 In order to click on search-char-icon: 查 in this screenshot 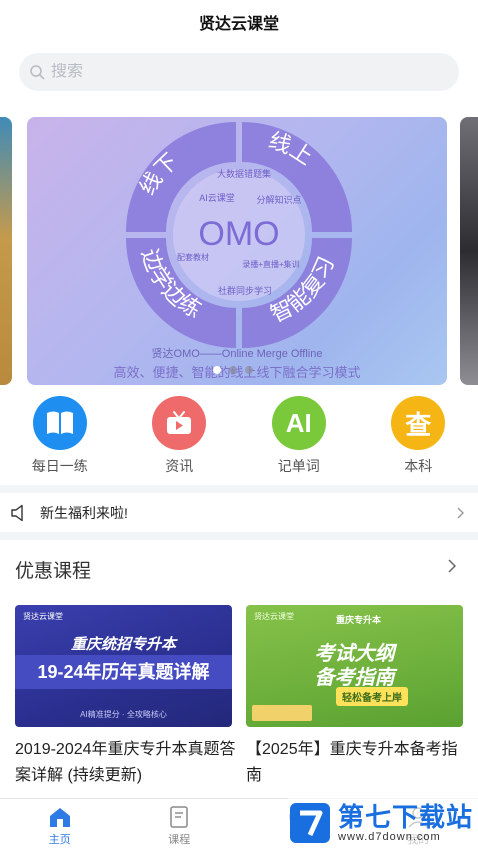, I will do `click(418, 423)`.